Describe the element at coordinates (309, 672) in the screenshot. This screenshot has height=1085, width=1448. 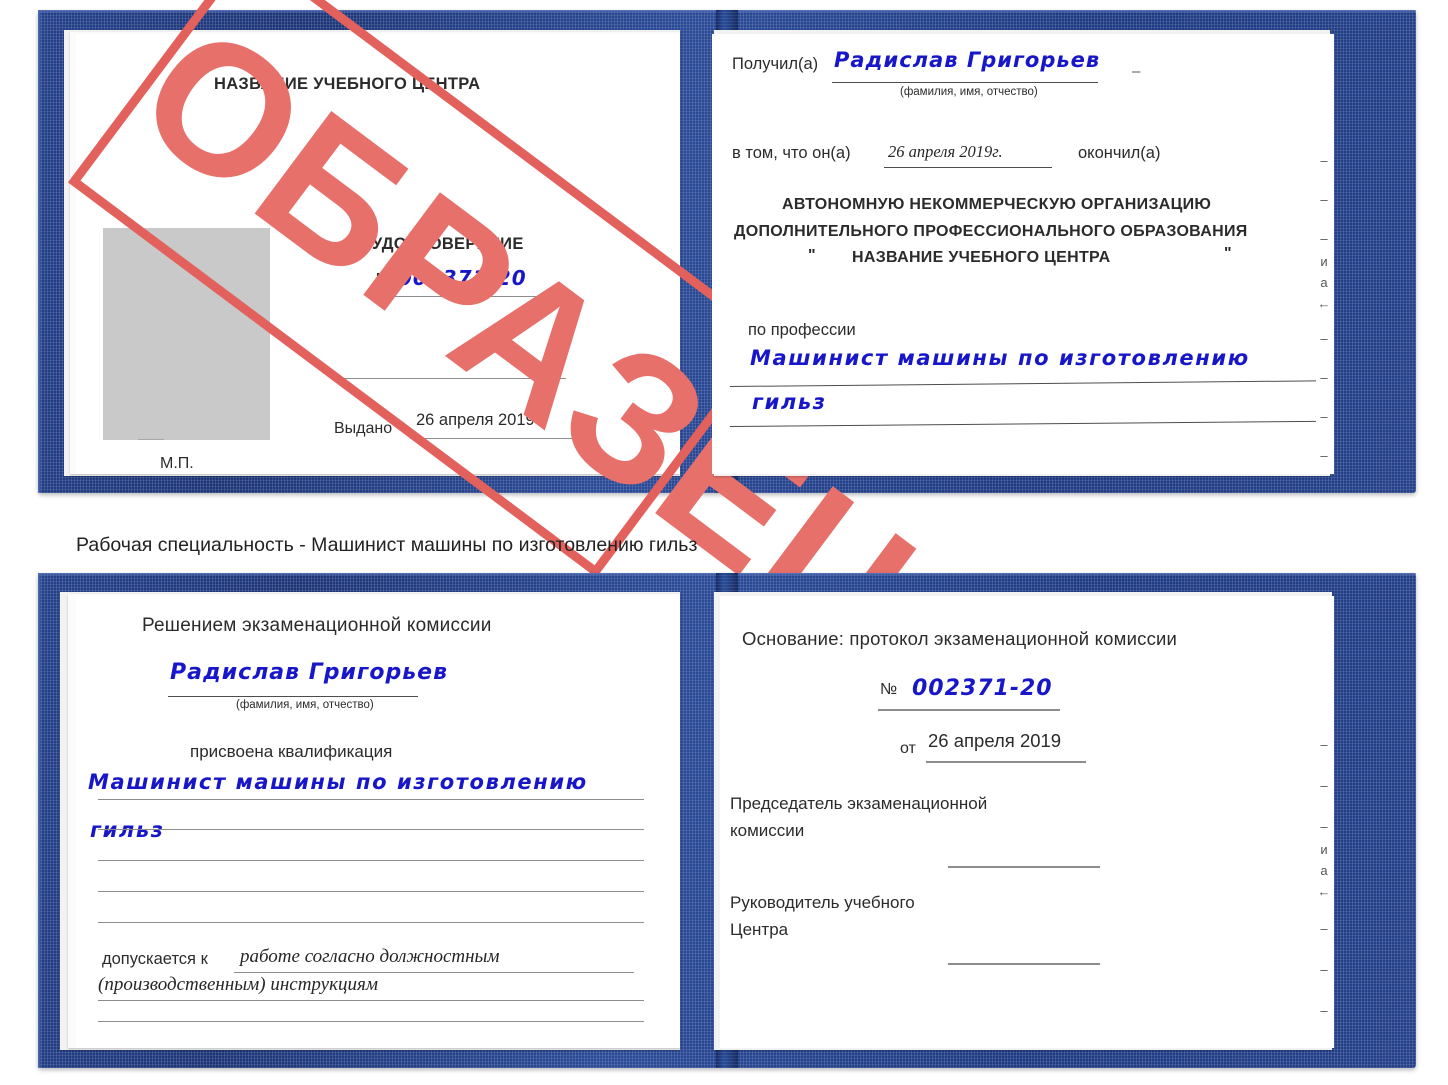
I see `graduate-name-value: Радислав Григорьев` at that location.